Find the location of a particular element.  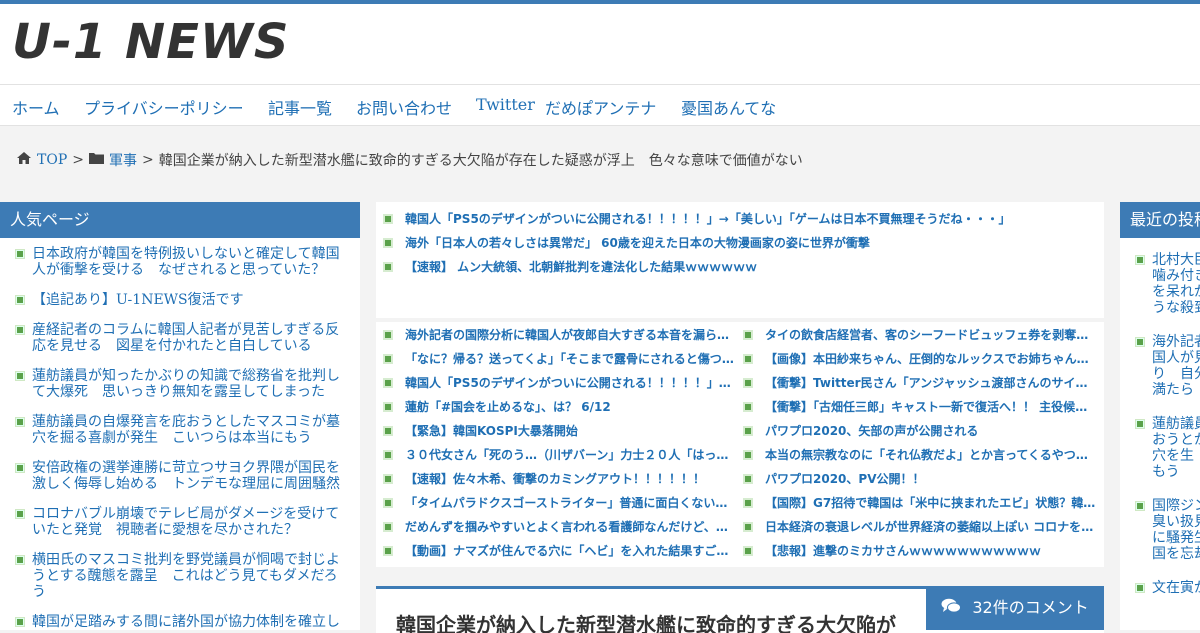

recent-post-link: 国際ジン散臭い扱見事に騒発生 国を忘却し is located at coordinates (1176, 530).